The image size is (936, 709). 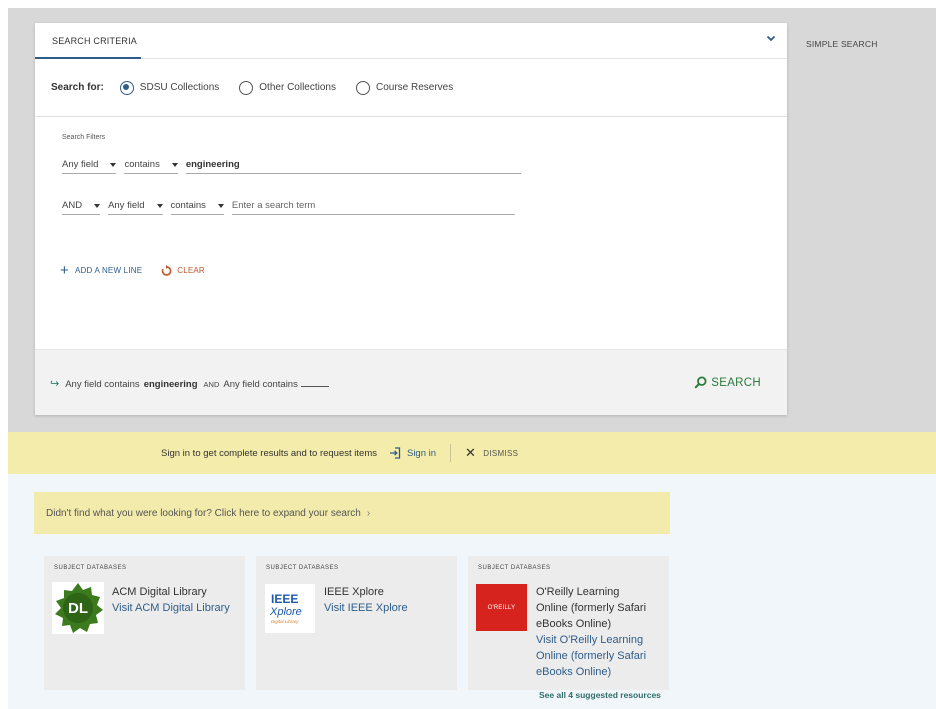 What do you see at coordinates (771, 38) in the screenshot?
I see `chevron-down-icon` at bounding box center [771, 38].